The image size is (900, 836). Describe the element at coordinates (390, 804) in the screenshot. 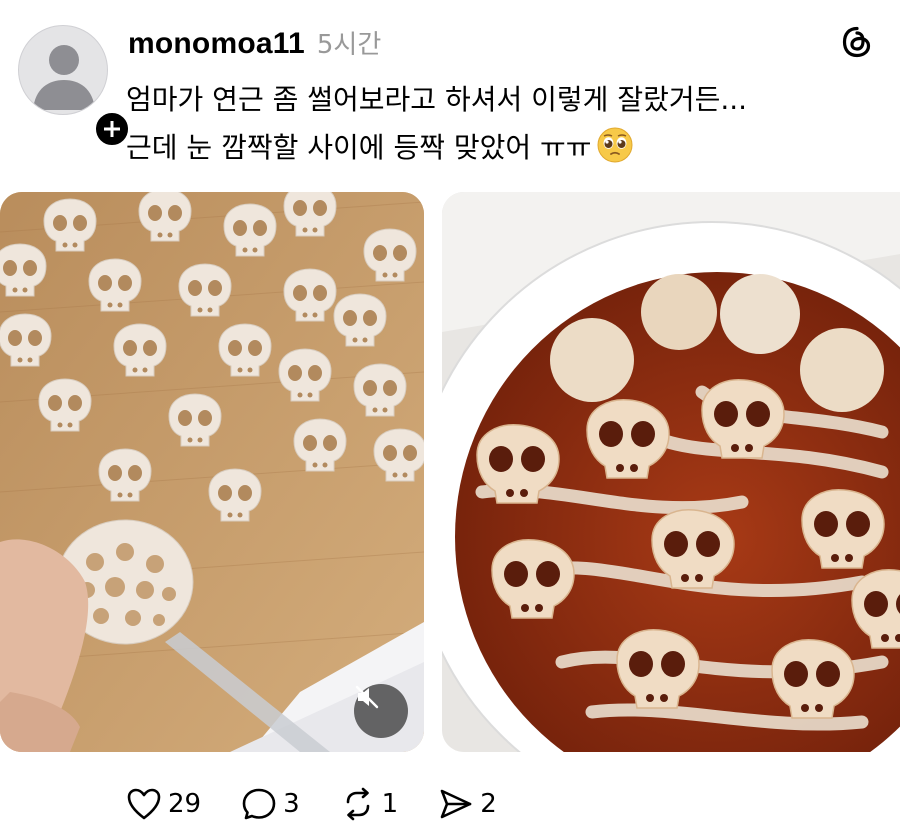

I see `repost-count: 1` at that location.